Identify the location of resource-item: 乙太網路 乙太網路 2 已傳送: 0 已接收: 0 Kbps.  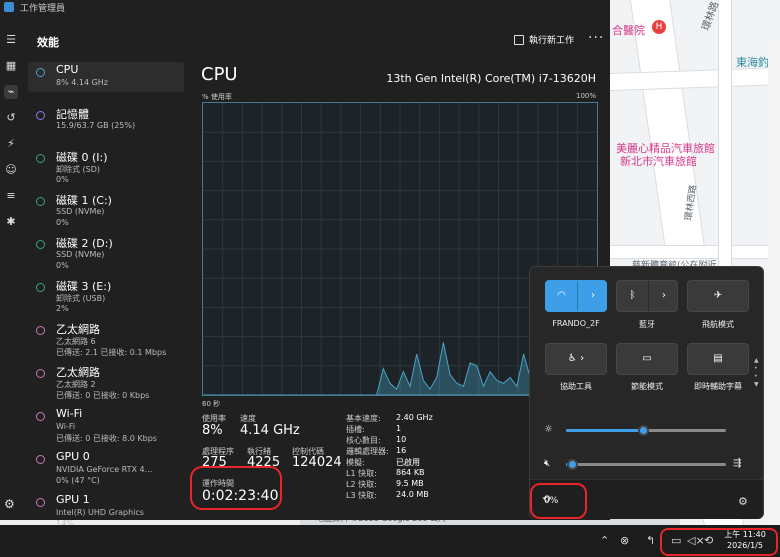
(106, 383).